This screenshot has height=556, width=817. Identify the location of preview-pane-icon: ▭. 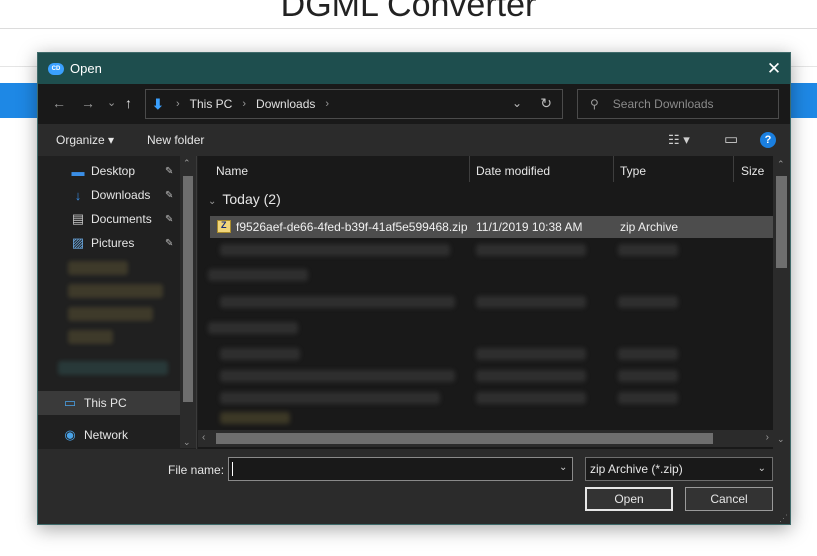
(731, 139).